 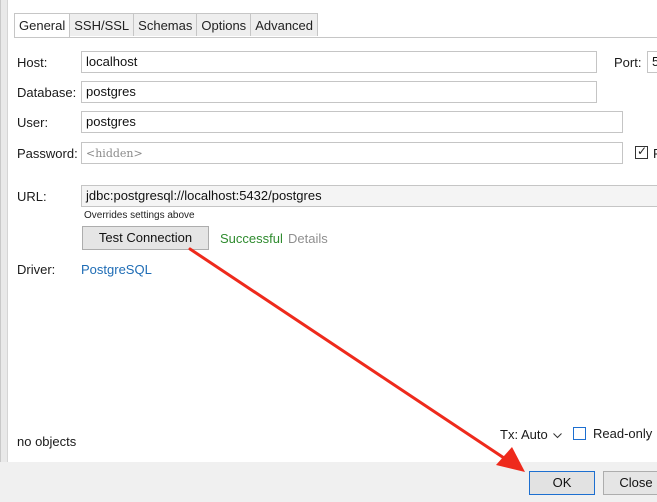 What do you see at coordinates (116, 269) in the screenshot?
I see `driver-link: PostgreSQL` at bounding box center [116, 269].